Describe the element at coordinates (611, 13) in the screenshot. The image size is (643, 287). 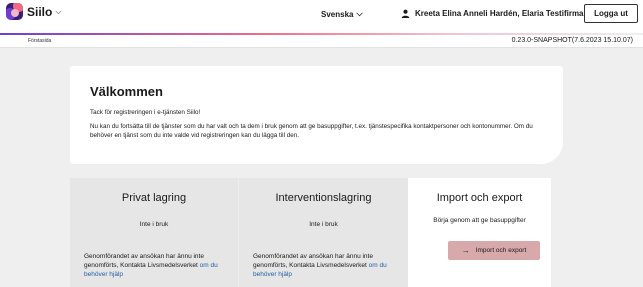
I see `logout-button: Logga ut` at that location.